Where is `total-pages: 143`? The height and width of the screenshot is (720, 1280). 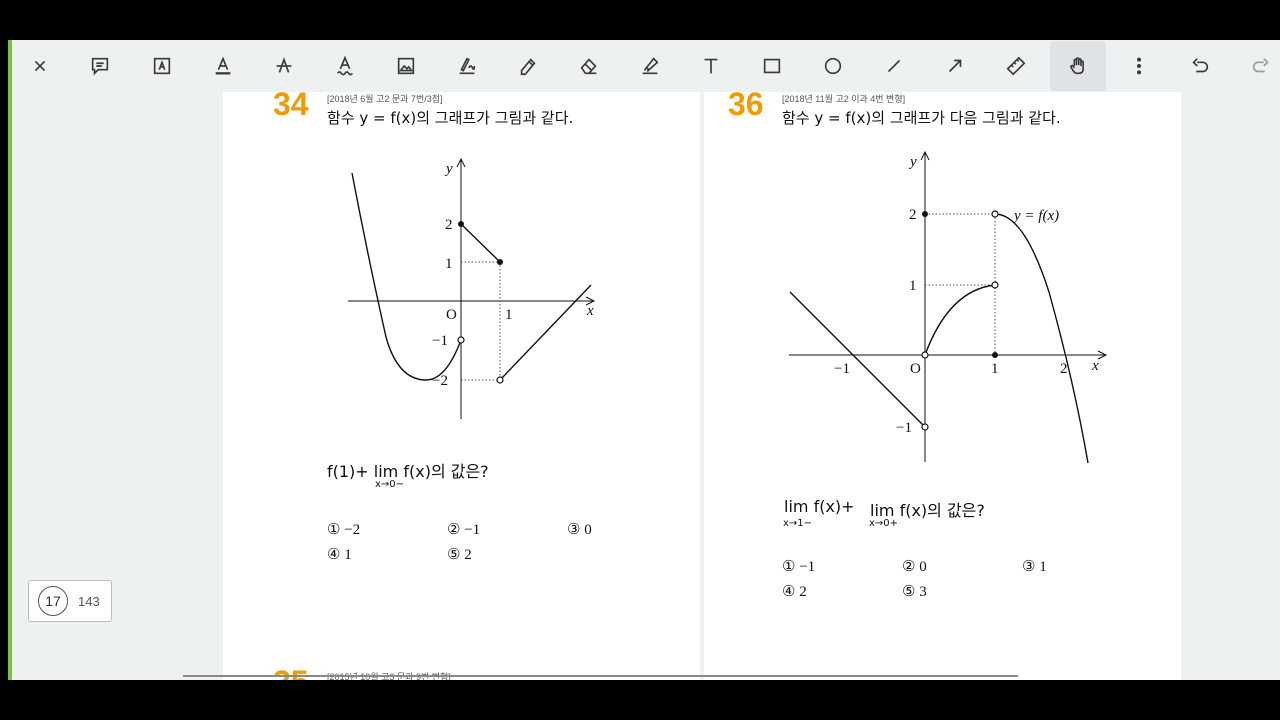
total-pages: 143 is located at coordinates (89, 601).